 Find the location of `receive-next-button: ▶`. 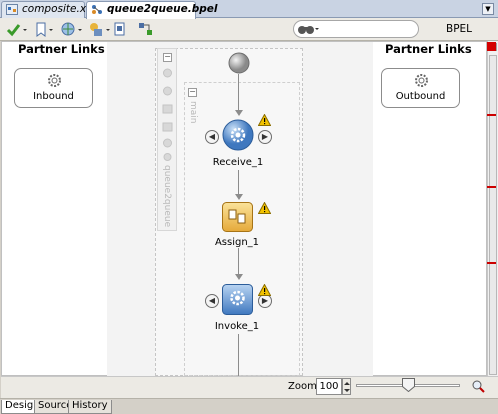

receive-next-button: ▶ is located at coordinates (265, 137).